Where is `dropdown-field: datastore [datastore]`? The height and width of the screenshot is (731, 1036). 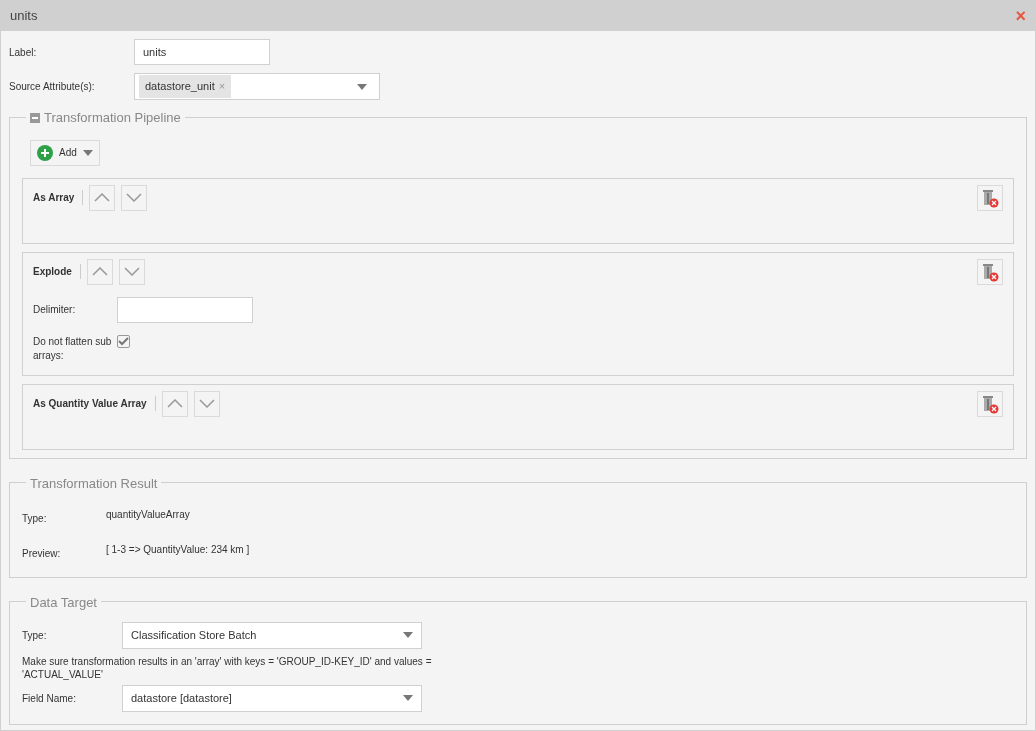 dropdown-field: datastore [datastore] is located at coordinates (272, 698).